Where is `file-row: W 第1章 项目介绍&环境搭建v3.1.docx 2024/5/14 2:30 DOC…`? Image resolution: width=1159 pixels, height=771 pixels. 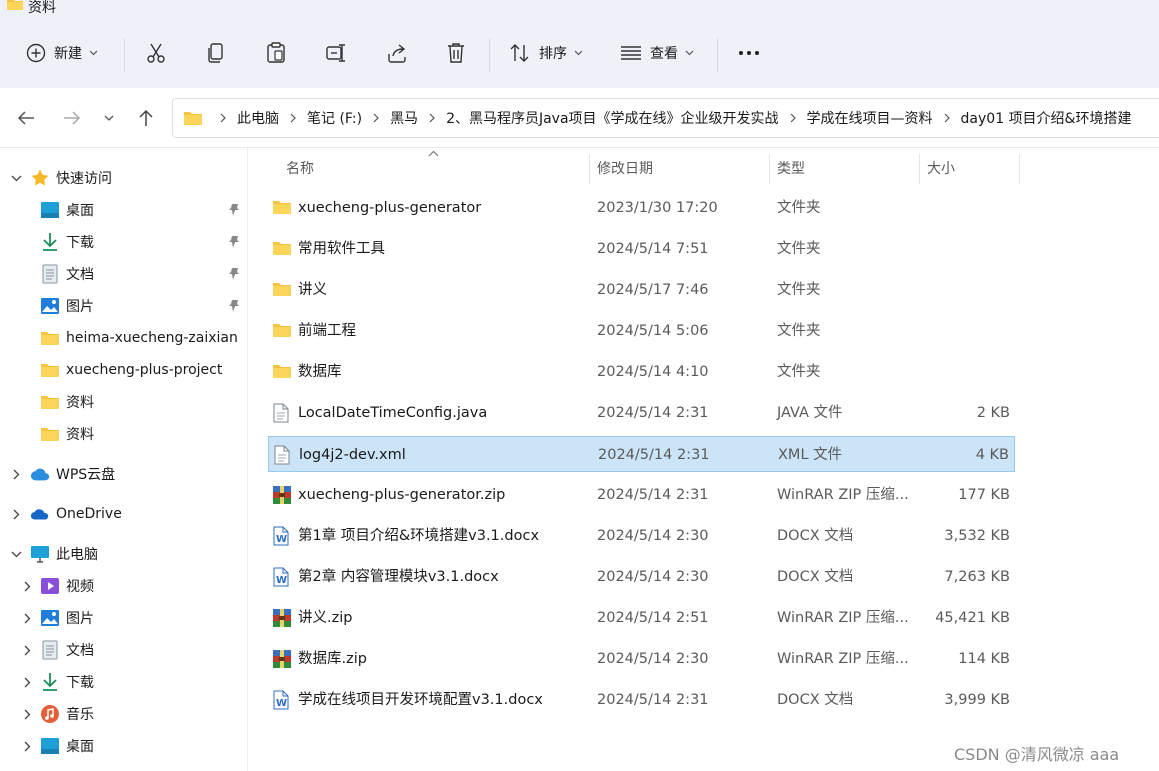 file-row: W 第1章 项目介绍&环境搭建v3.1.docx 2024/5/14 2:30 DOC… is located at coordinates (641, 536).